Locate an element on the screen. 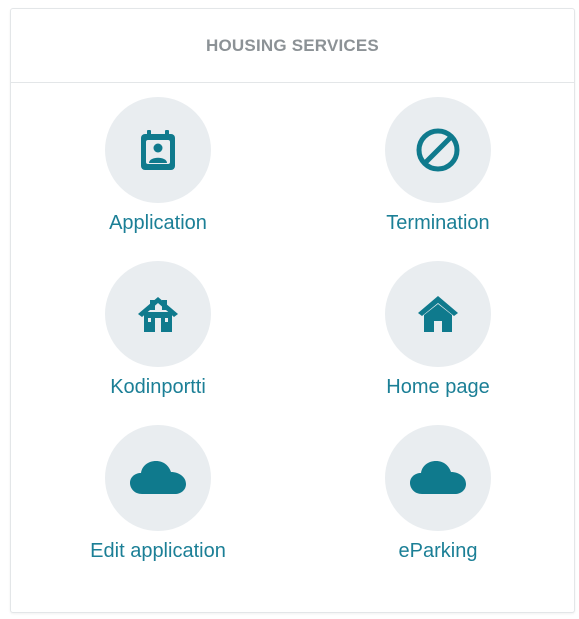  service-label-edit-application: Edit application is located at coordinates (158, 551).